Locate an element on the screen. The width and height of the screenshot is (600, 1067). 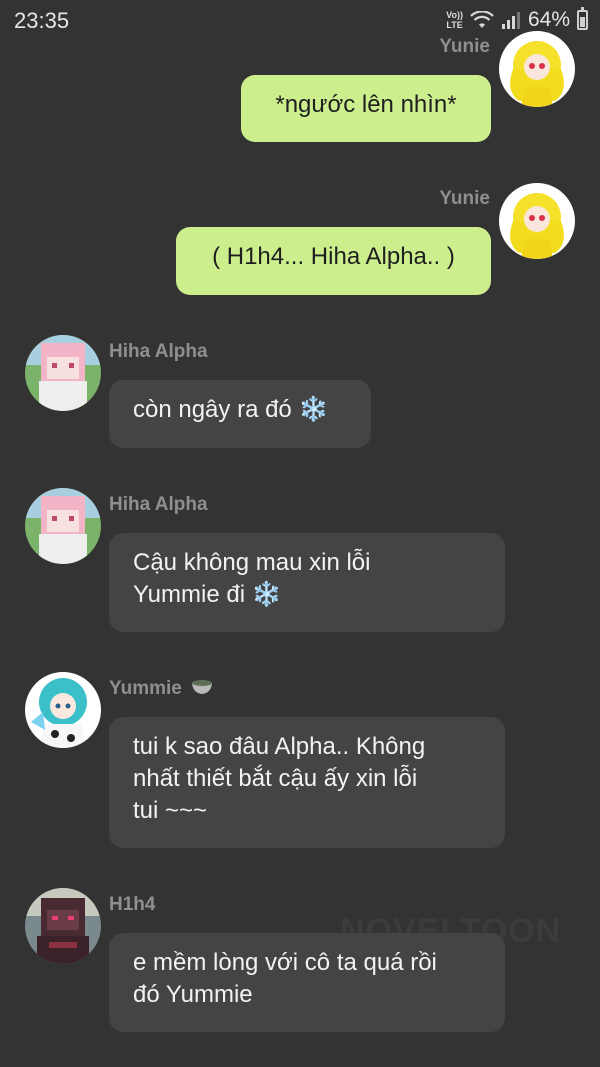
status-time: 23:35 is located at coordinates (42, 20).